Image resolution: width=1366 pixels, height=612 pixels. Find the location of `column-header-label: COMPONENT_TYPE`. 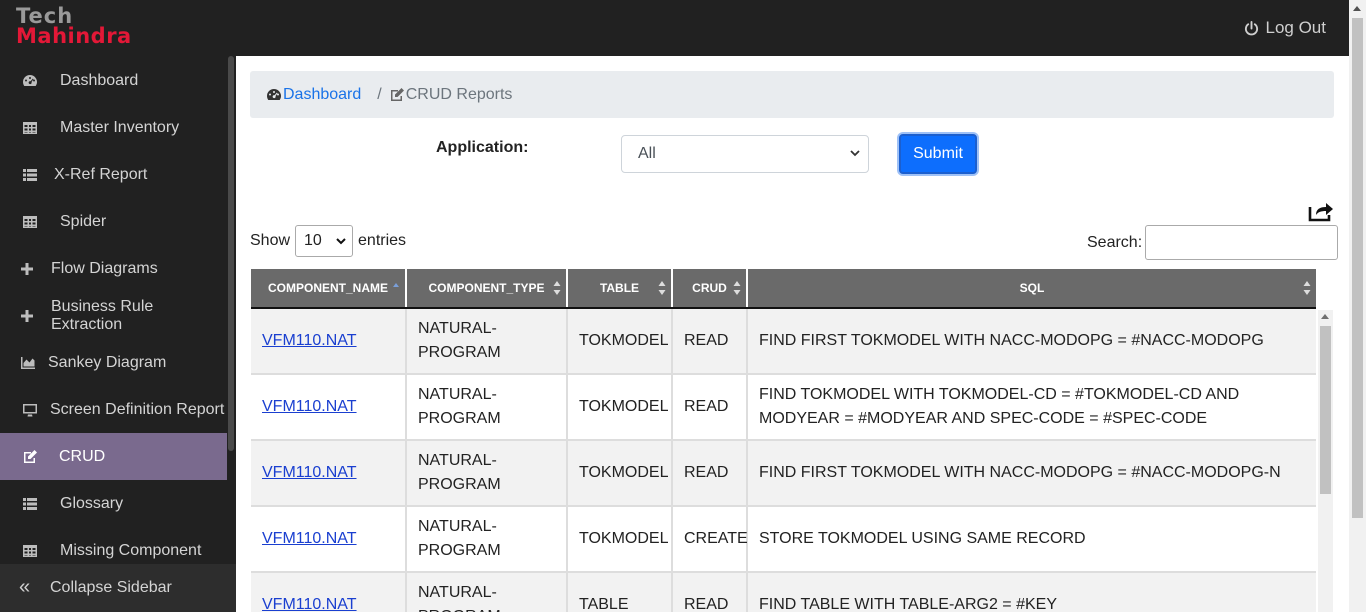

column-header-label: COMPONENT_TYPE is located at coordinates (486, 288).